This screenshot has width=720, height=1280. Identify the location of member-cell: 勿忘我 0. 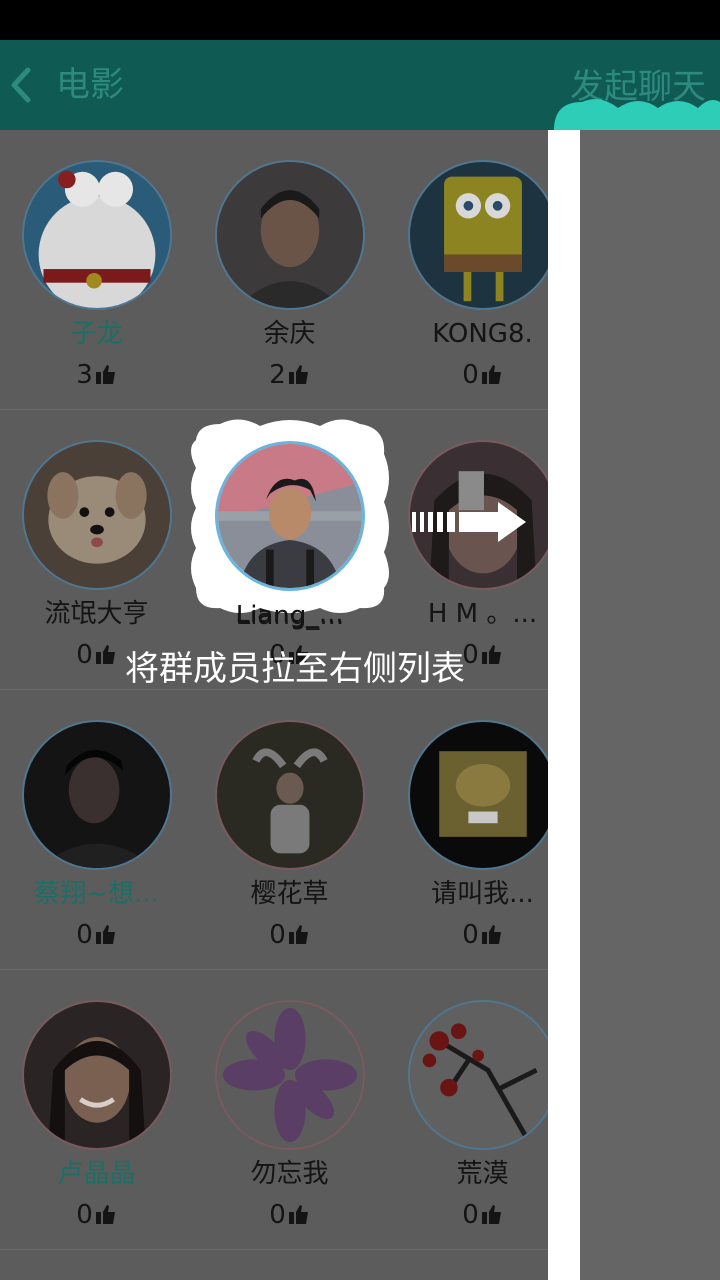
(289, 1110).